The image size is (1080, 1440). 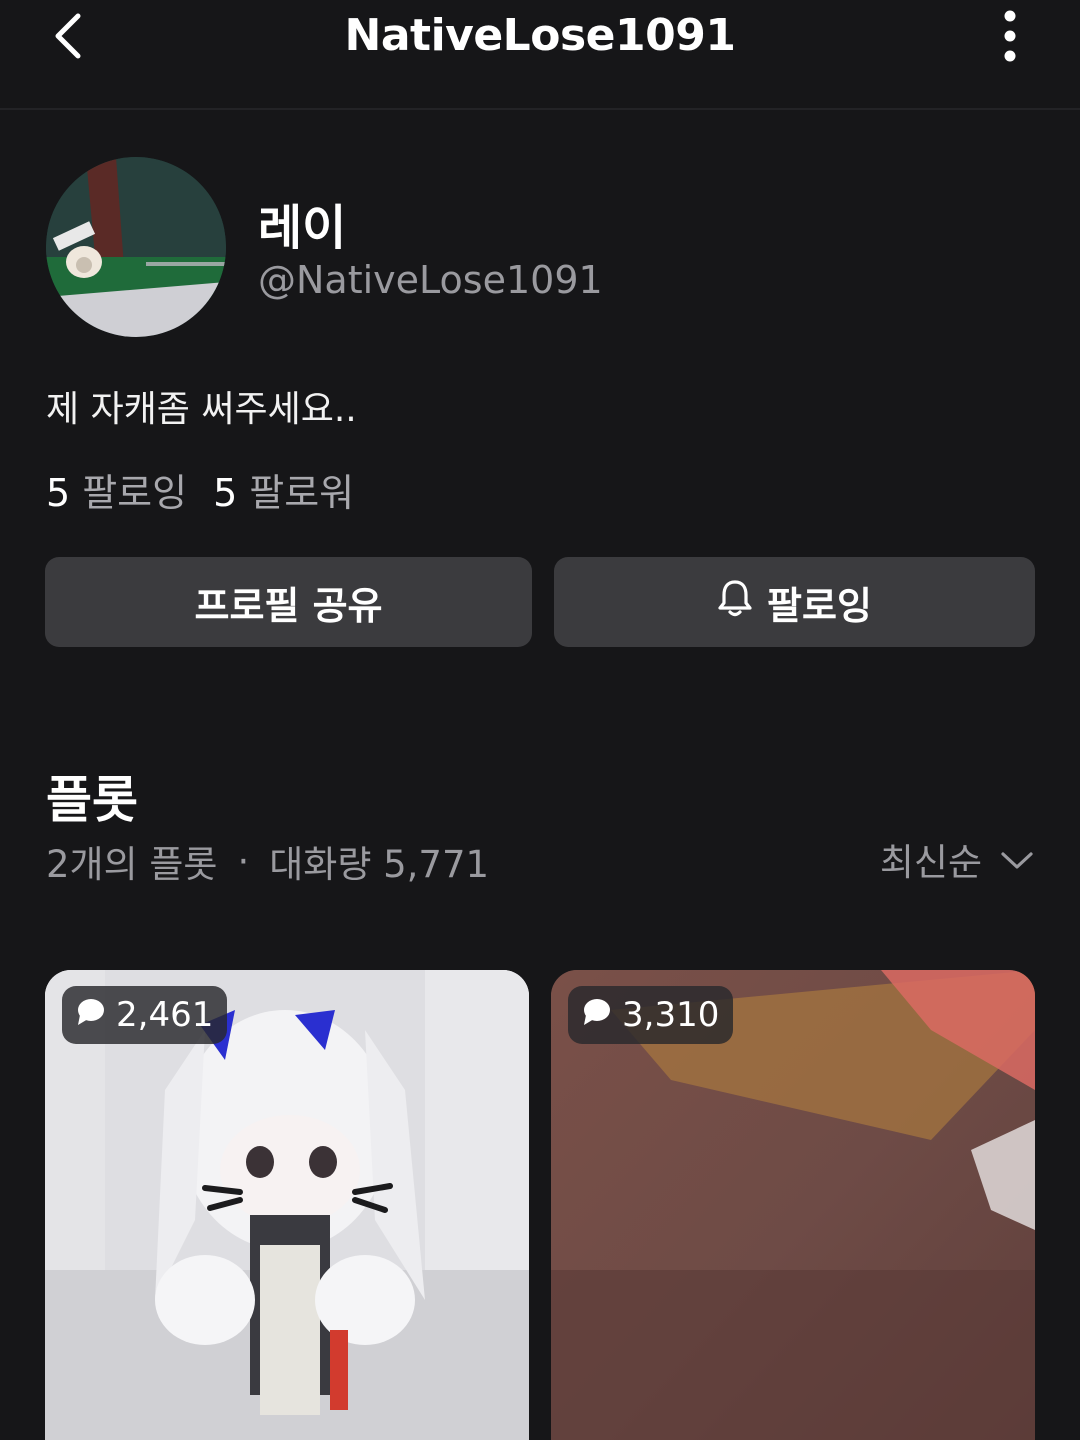 I want to click on username-handle: @NativeLose1091, so click(x=430, y=280).